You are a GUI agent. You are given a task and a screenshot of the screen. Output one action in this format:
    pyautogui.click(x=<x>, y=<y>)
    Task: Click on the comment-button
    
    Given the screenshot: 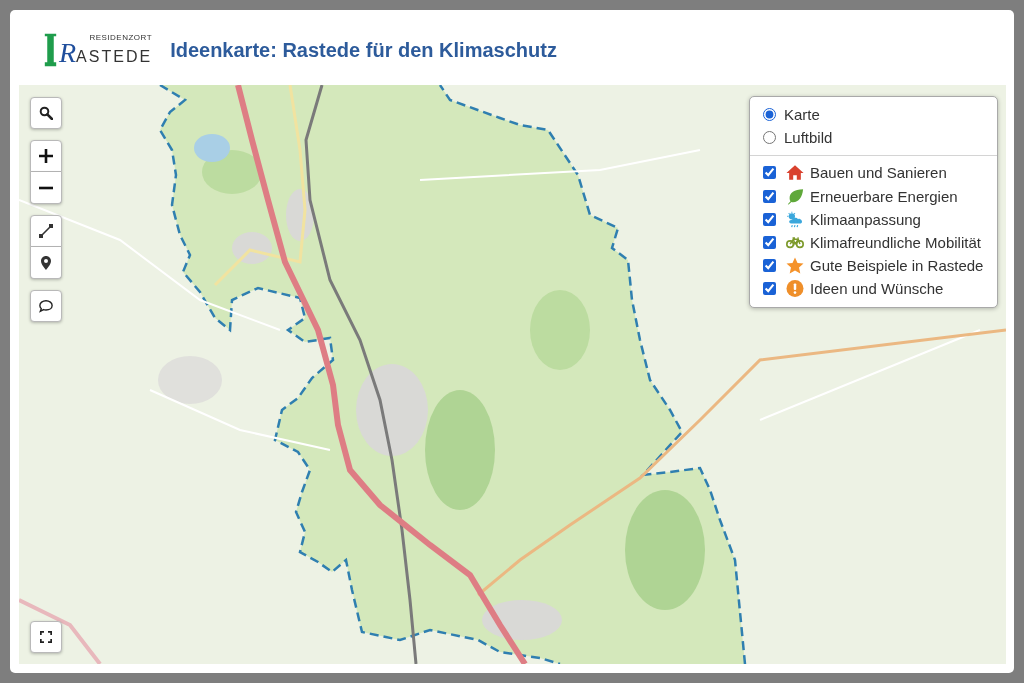 What is the action you would take?
    pyautogui.click(x=46, y=306)
    